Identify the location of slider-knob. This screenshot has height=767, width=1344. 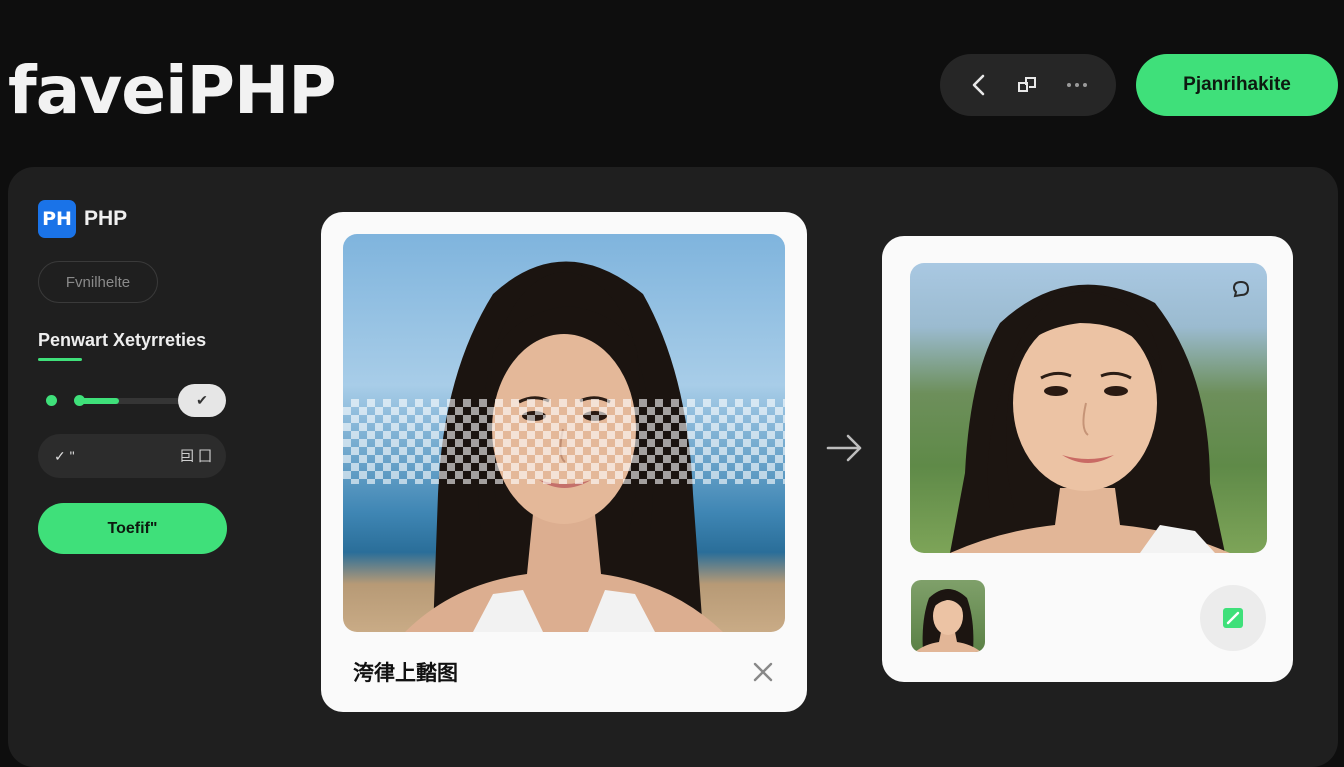
(79, 400).